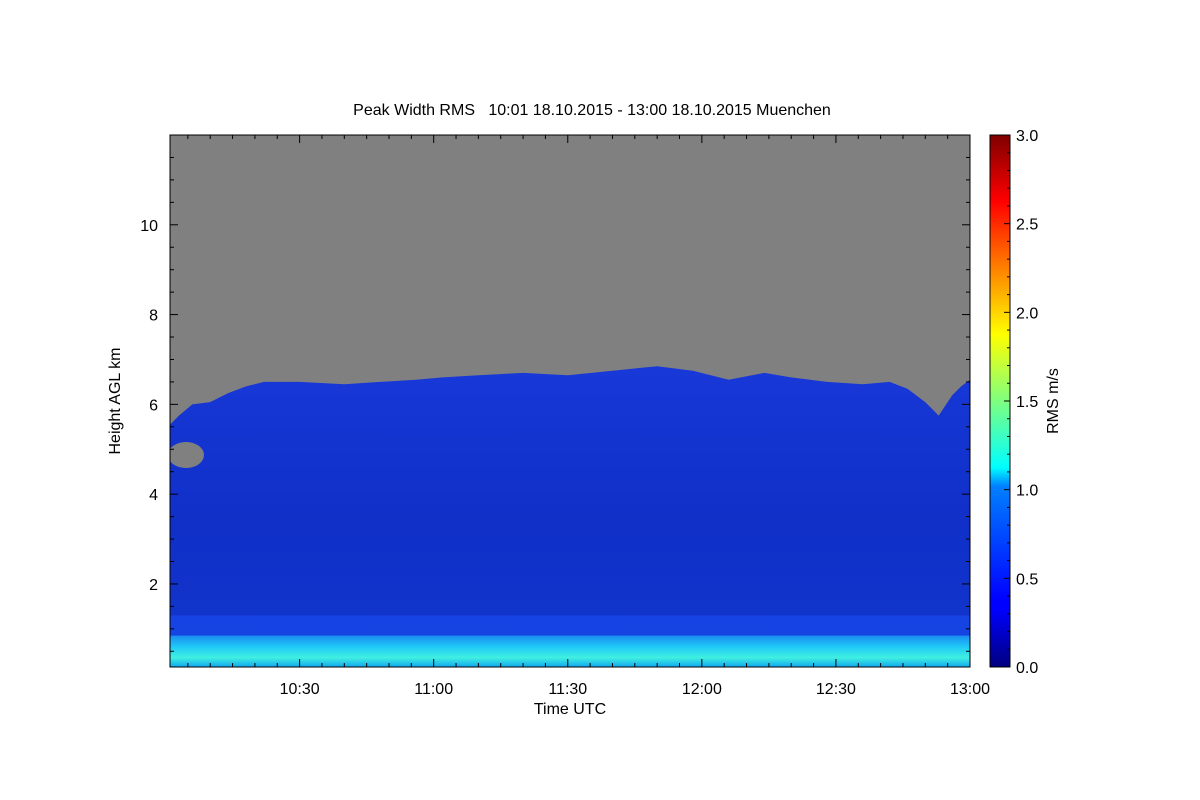  What do you see at coordinates (570, 625) in the screenshot?
I see `low-layer` at bounding box center [570, 625].